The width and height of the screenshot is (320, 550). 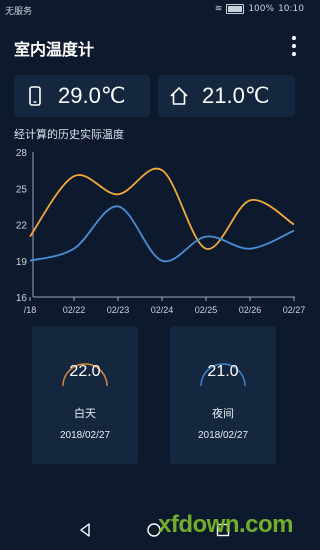 What do you see at coordinates (35, 96) in the screenshot?
I see `phone-icon` at bounding box center [35, 96].